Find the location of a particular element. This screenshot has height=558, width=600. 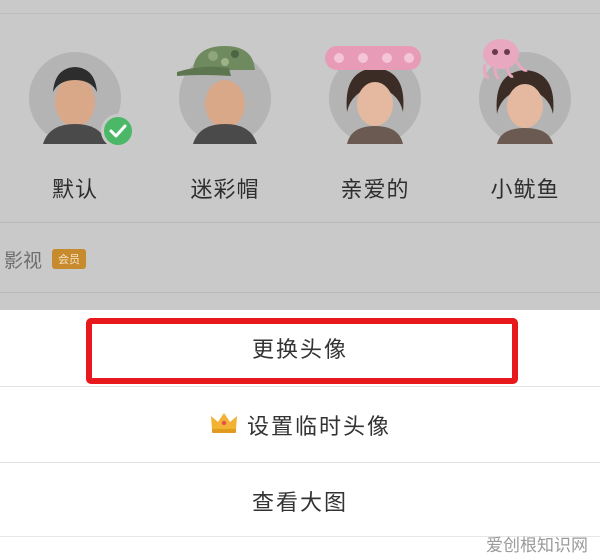

camo-cap-icon is located at coordinates (216, 61).